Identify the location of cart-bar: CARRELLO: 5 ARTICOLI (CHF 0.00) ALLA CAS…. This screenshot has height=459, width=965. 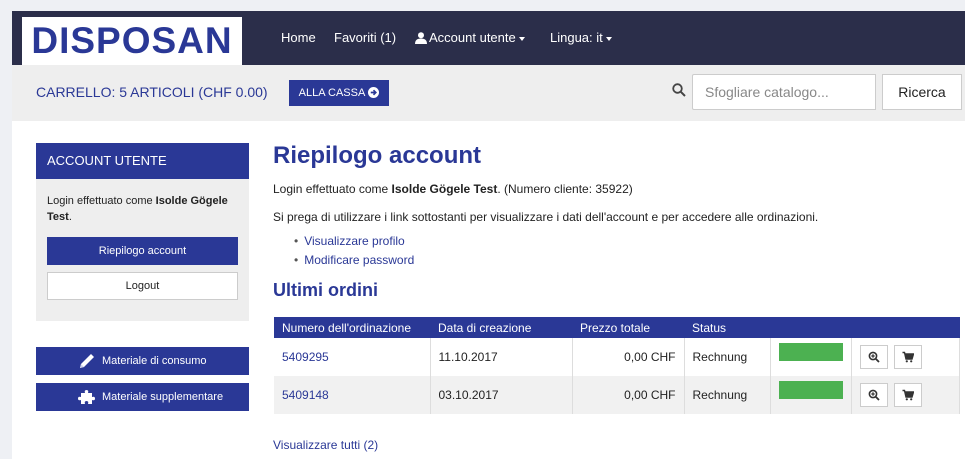
(488, 93).